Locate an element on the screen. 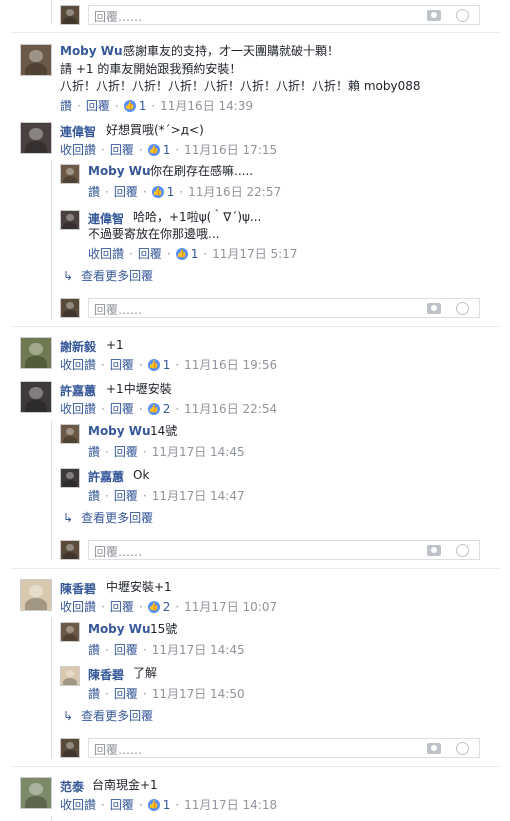 Image resolution: width=510 pixels, height=821 pixels. comment-timestamp: 11月17日 14:18 is located at coordinates (230, 804).